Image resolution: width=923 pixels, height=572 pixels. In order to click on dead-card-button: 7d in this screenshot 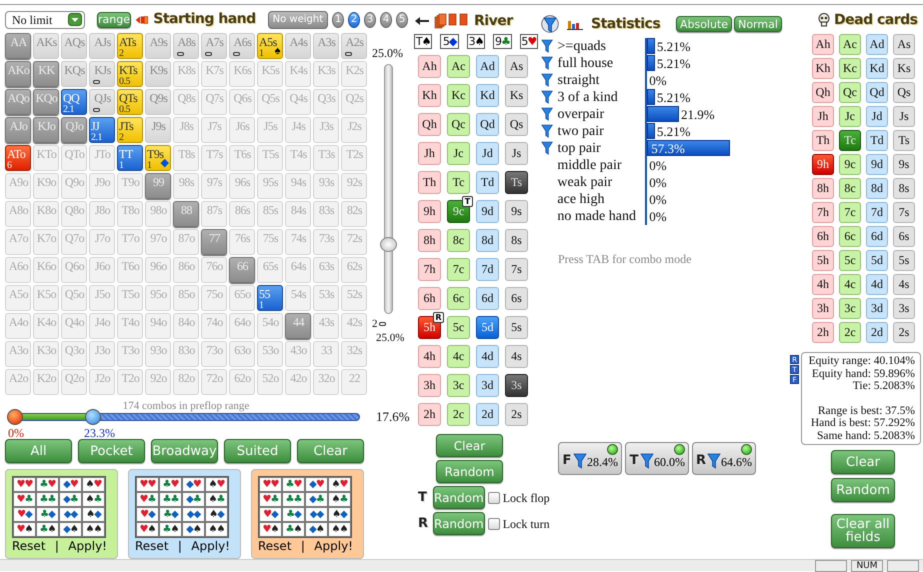, I will do `click(877, 212)`.